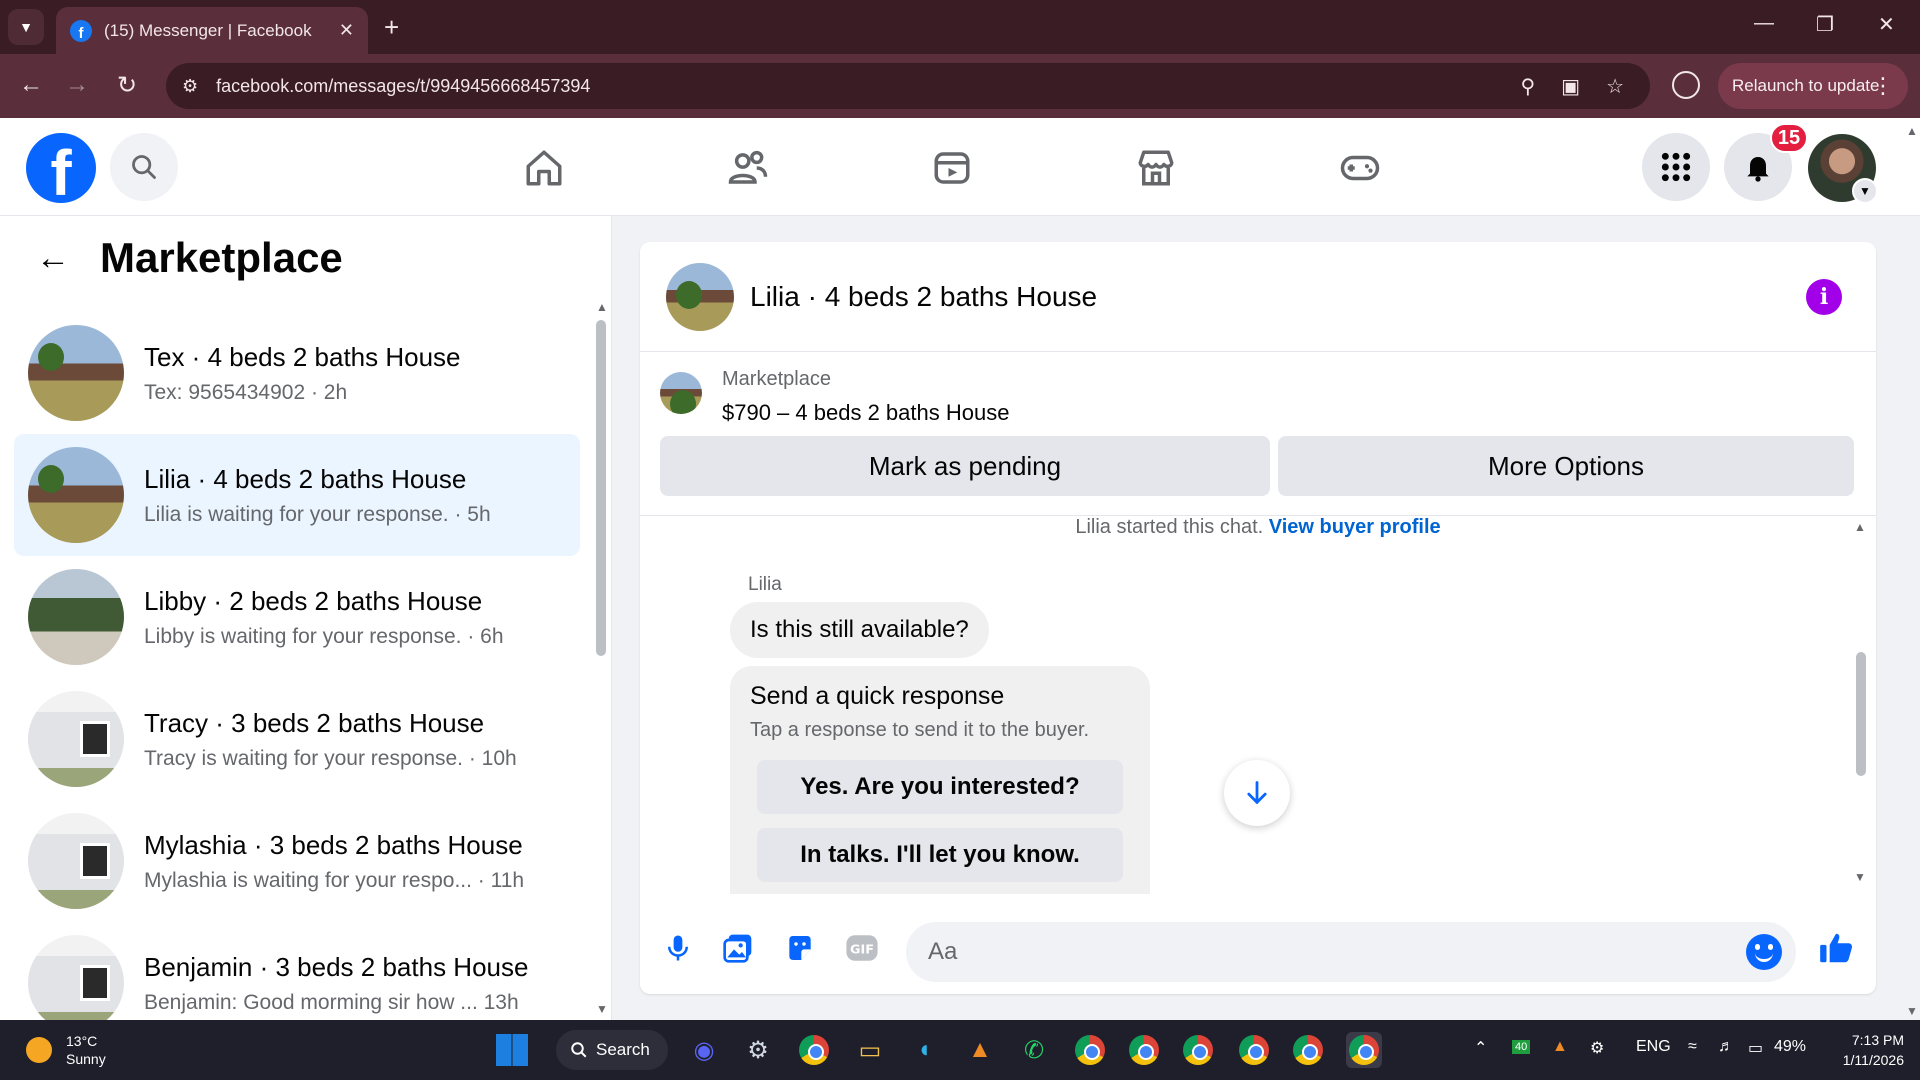  What do you see at coordinates (1825, 24) in the screenshot?
I see `restore-icon: ❐` at bounding box center [1825, 24].